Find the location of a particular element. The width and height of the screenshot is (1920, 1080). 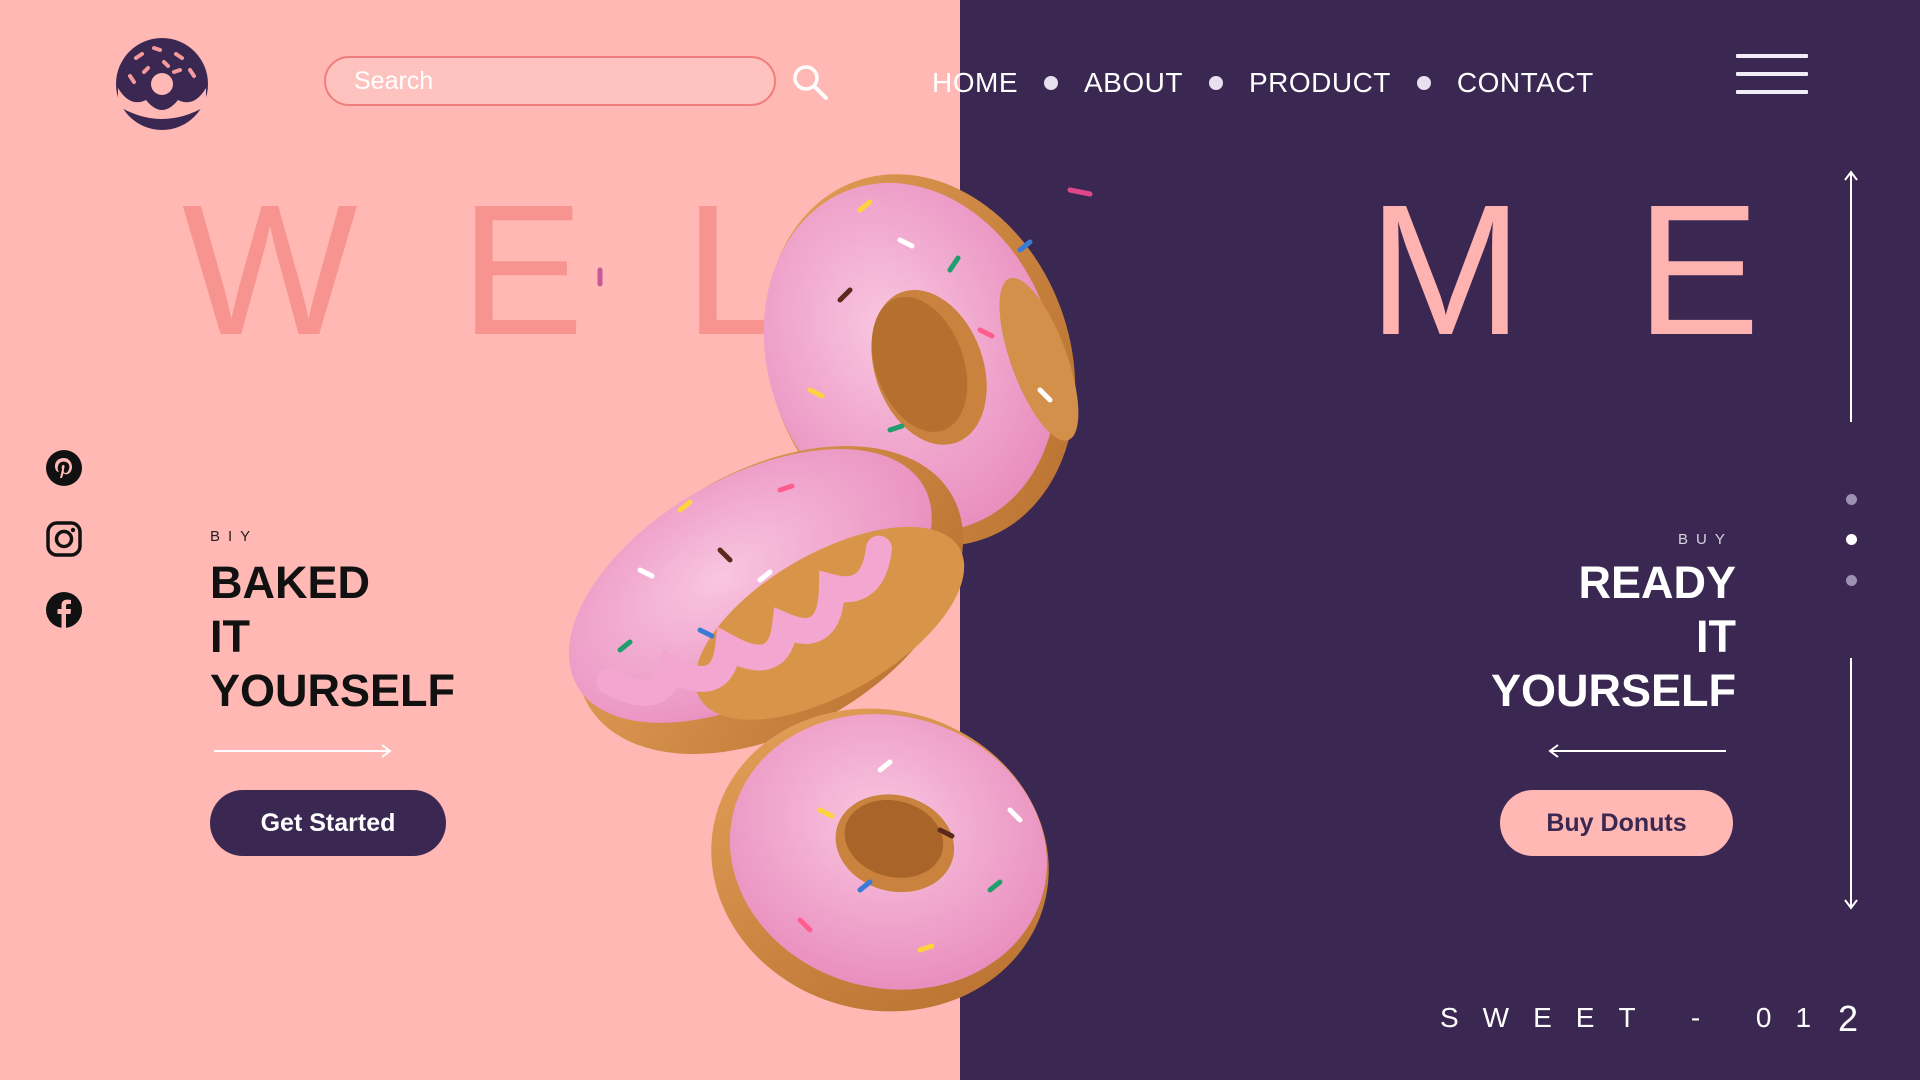

right-headline-line: IT is located at coordinates (1716, 636).